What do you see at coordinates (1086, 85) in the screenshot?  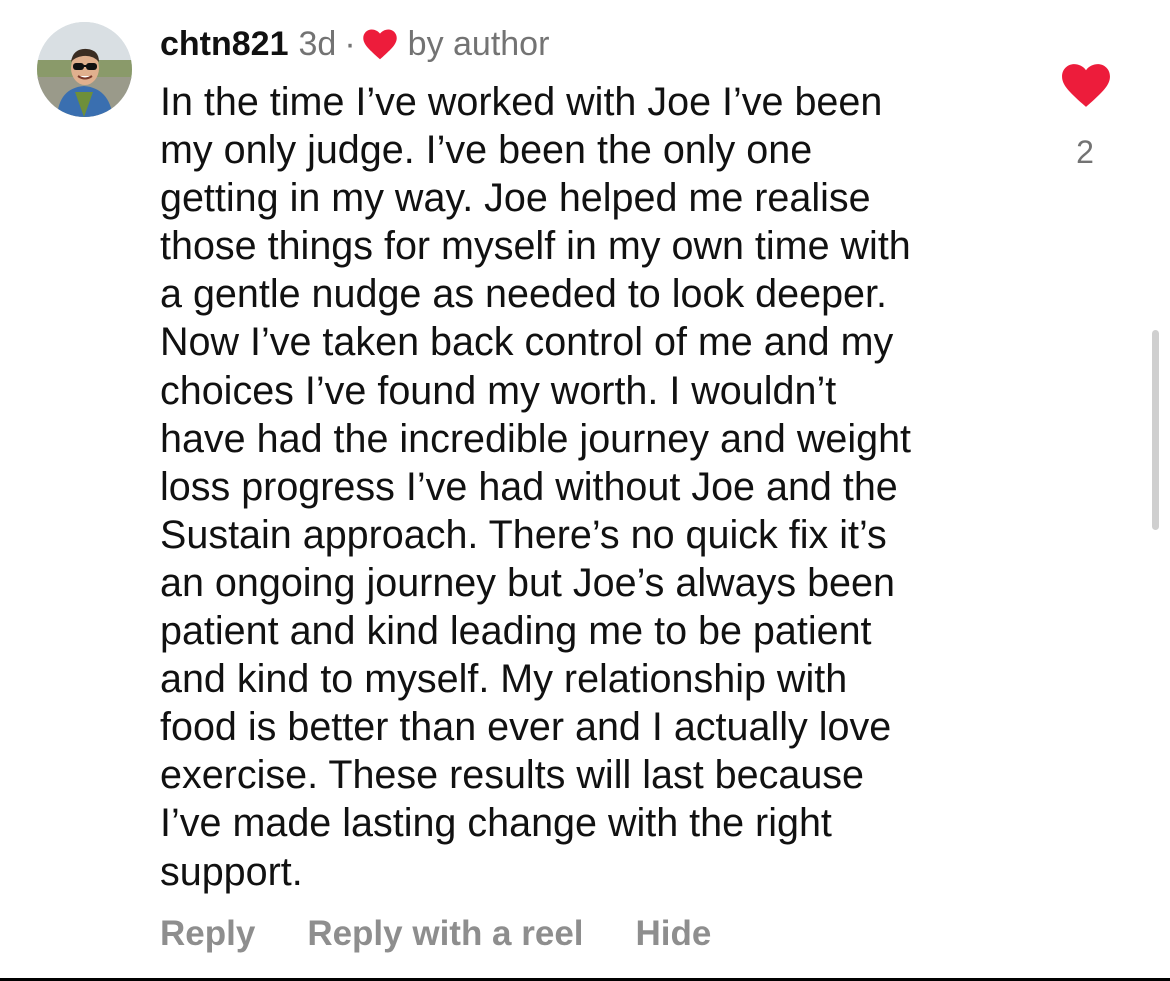 I see `like-heart-icon` at bounding box center [1086, 85].